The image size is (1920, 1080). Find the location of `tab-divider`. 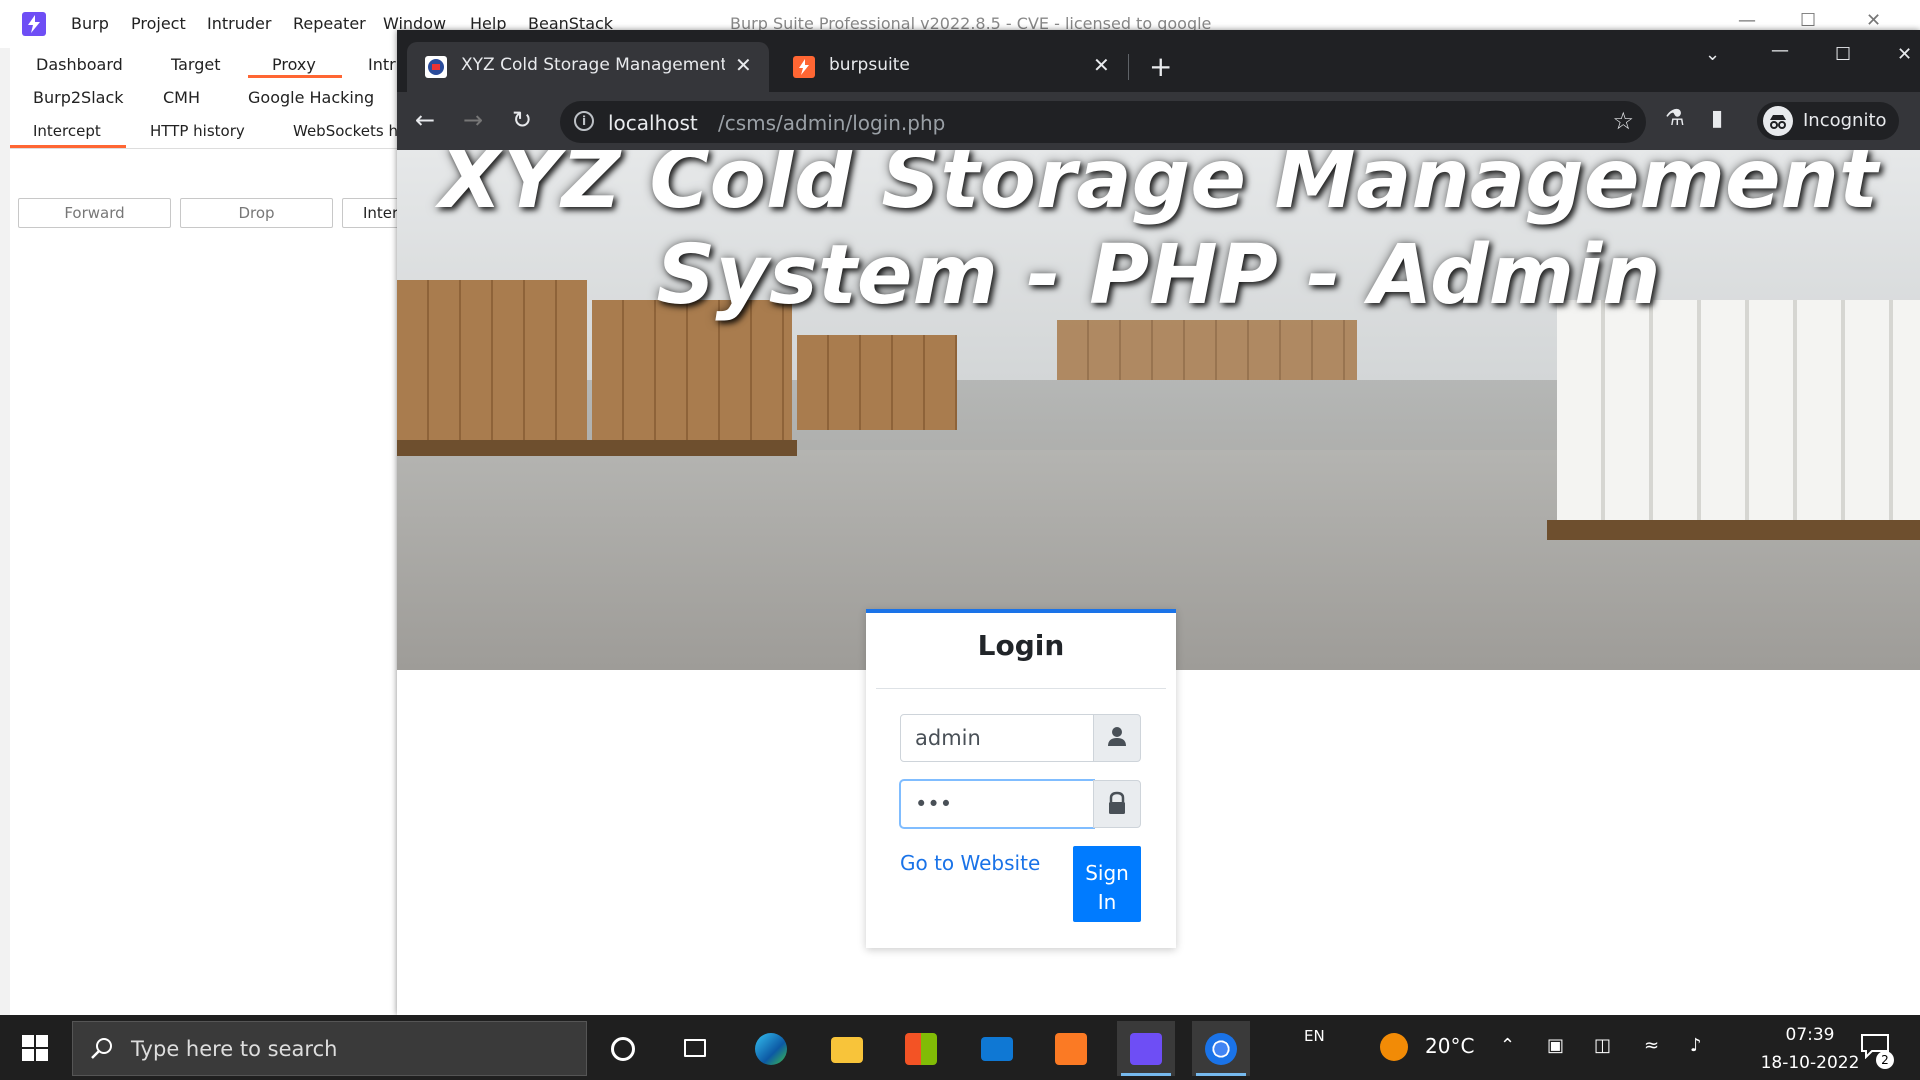

tab-divider is located at coordinates (1128, 67).